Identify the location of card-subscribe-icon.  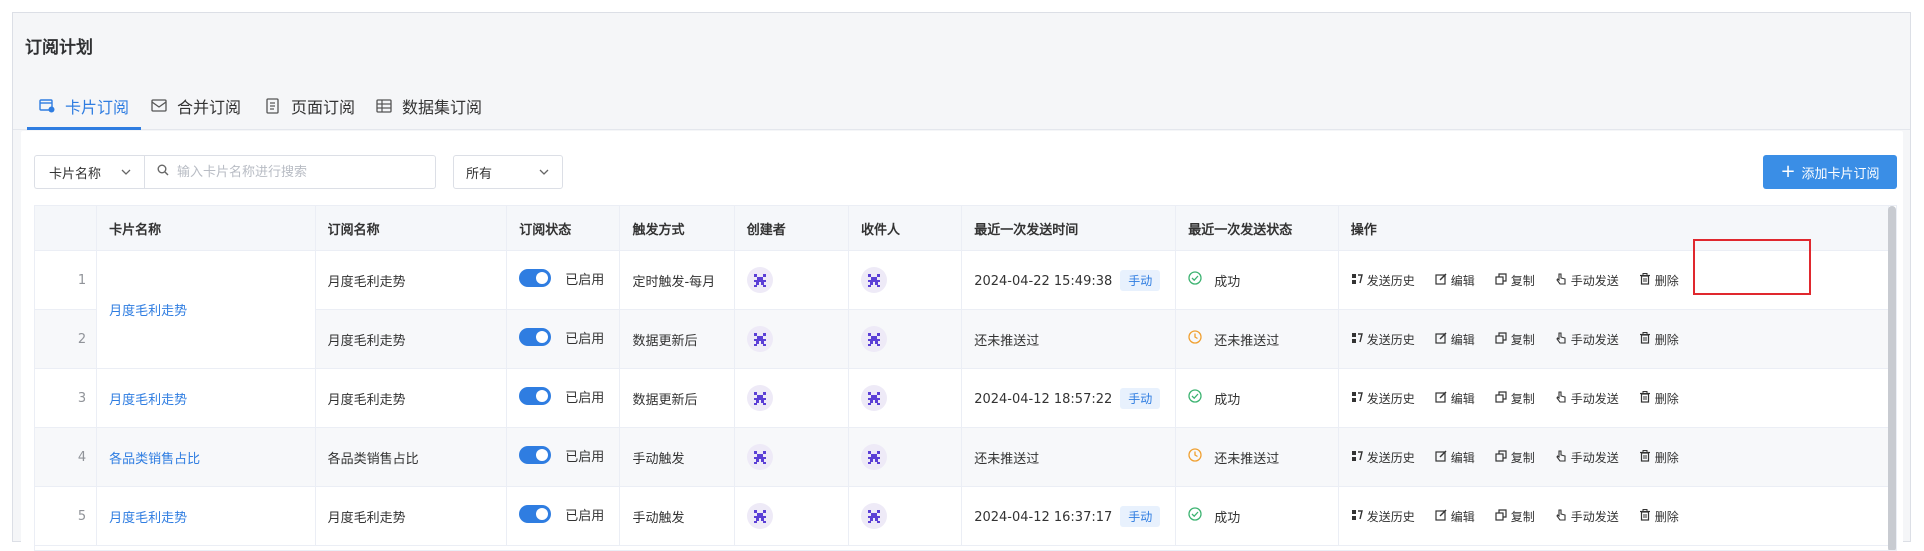
(47, 106).